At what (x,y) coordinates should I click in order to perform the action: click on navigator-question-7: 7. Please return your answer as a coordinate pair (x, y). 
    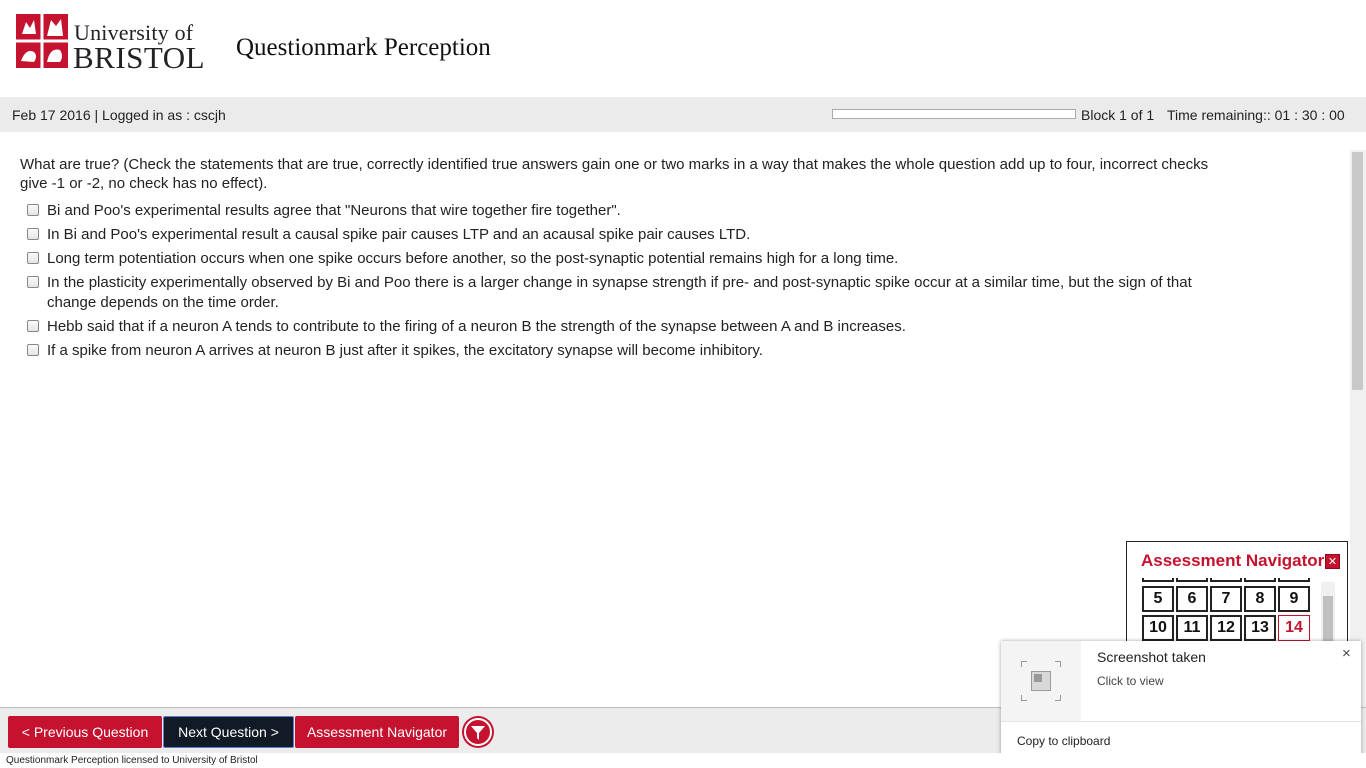
    Looking at the image, I should click on (1226, 599).